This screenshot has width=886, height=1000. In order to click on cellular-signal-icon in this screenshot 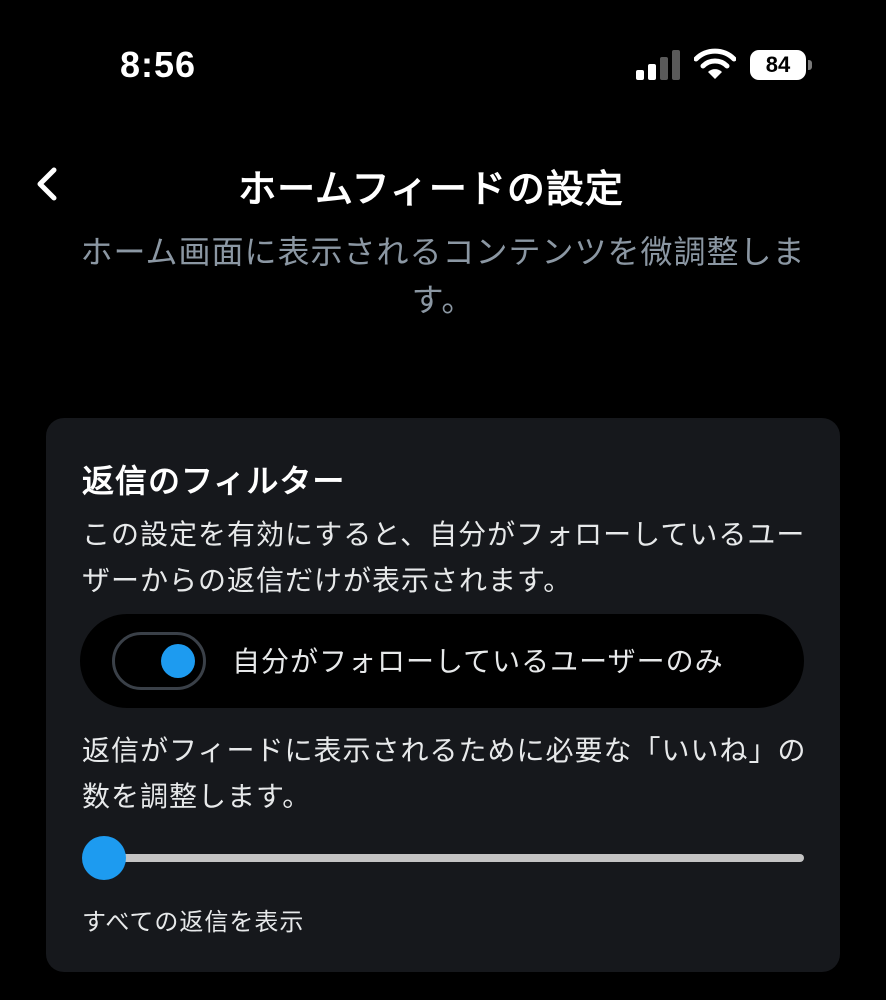, I will do `click(658, 65)`.